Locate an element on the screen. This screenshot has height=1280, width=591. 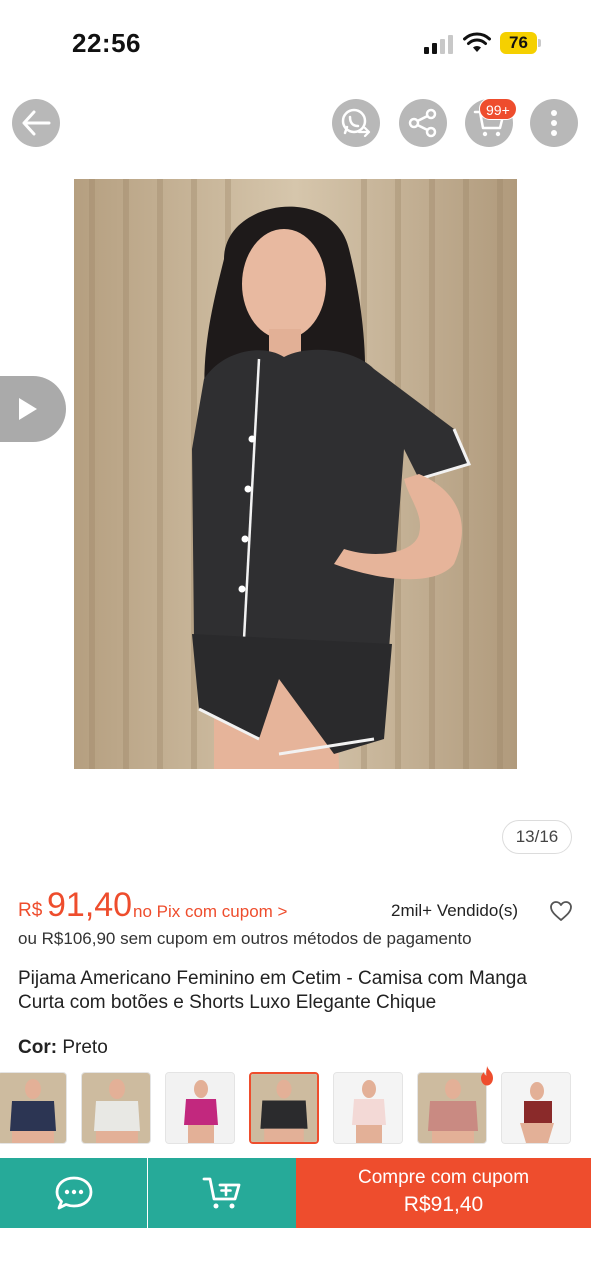
color-label: Cor: is located at coordinates (38, 1047).